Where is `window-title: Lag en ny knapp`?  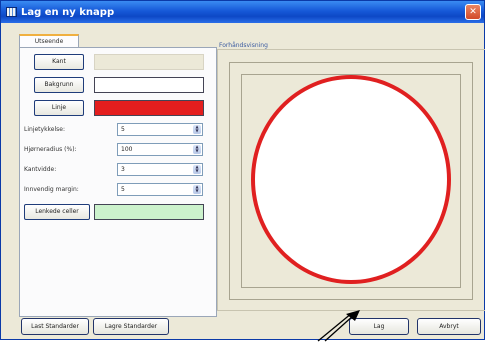
window-title: Lag en ny knapp is located at coordinates (68, 12).